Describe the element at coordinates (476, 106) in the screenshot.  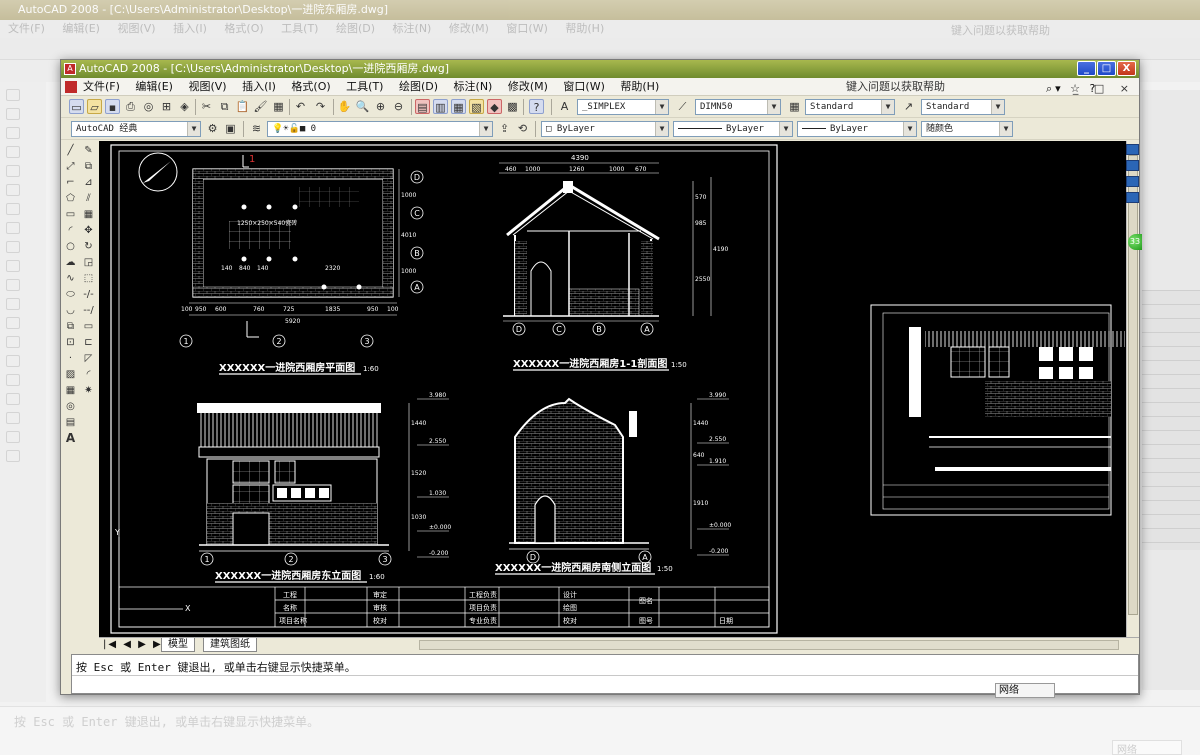
I see `sheet-set-icon: ▧` at that location.